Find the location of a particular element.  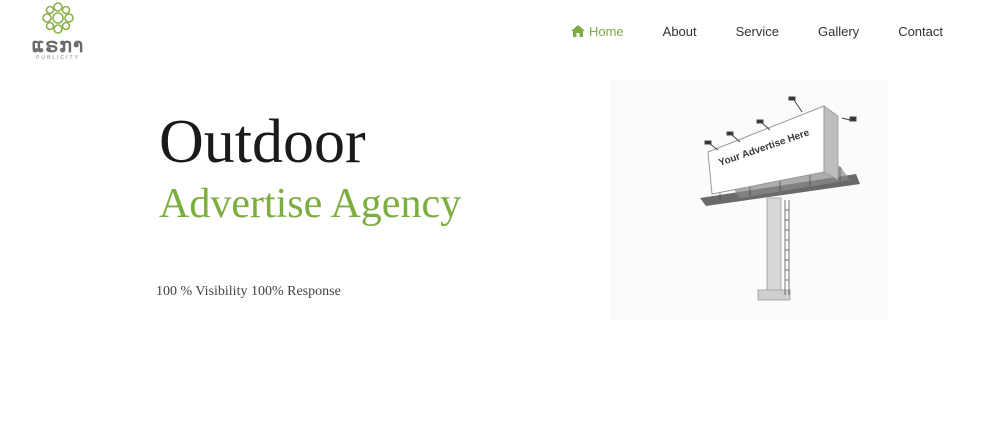

hero-title: Outdoor is located at coordinates (262, 142).